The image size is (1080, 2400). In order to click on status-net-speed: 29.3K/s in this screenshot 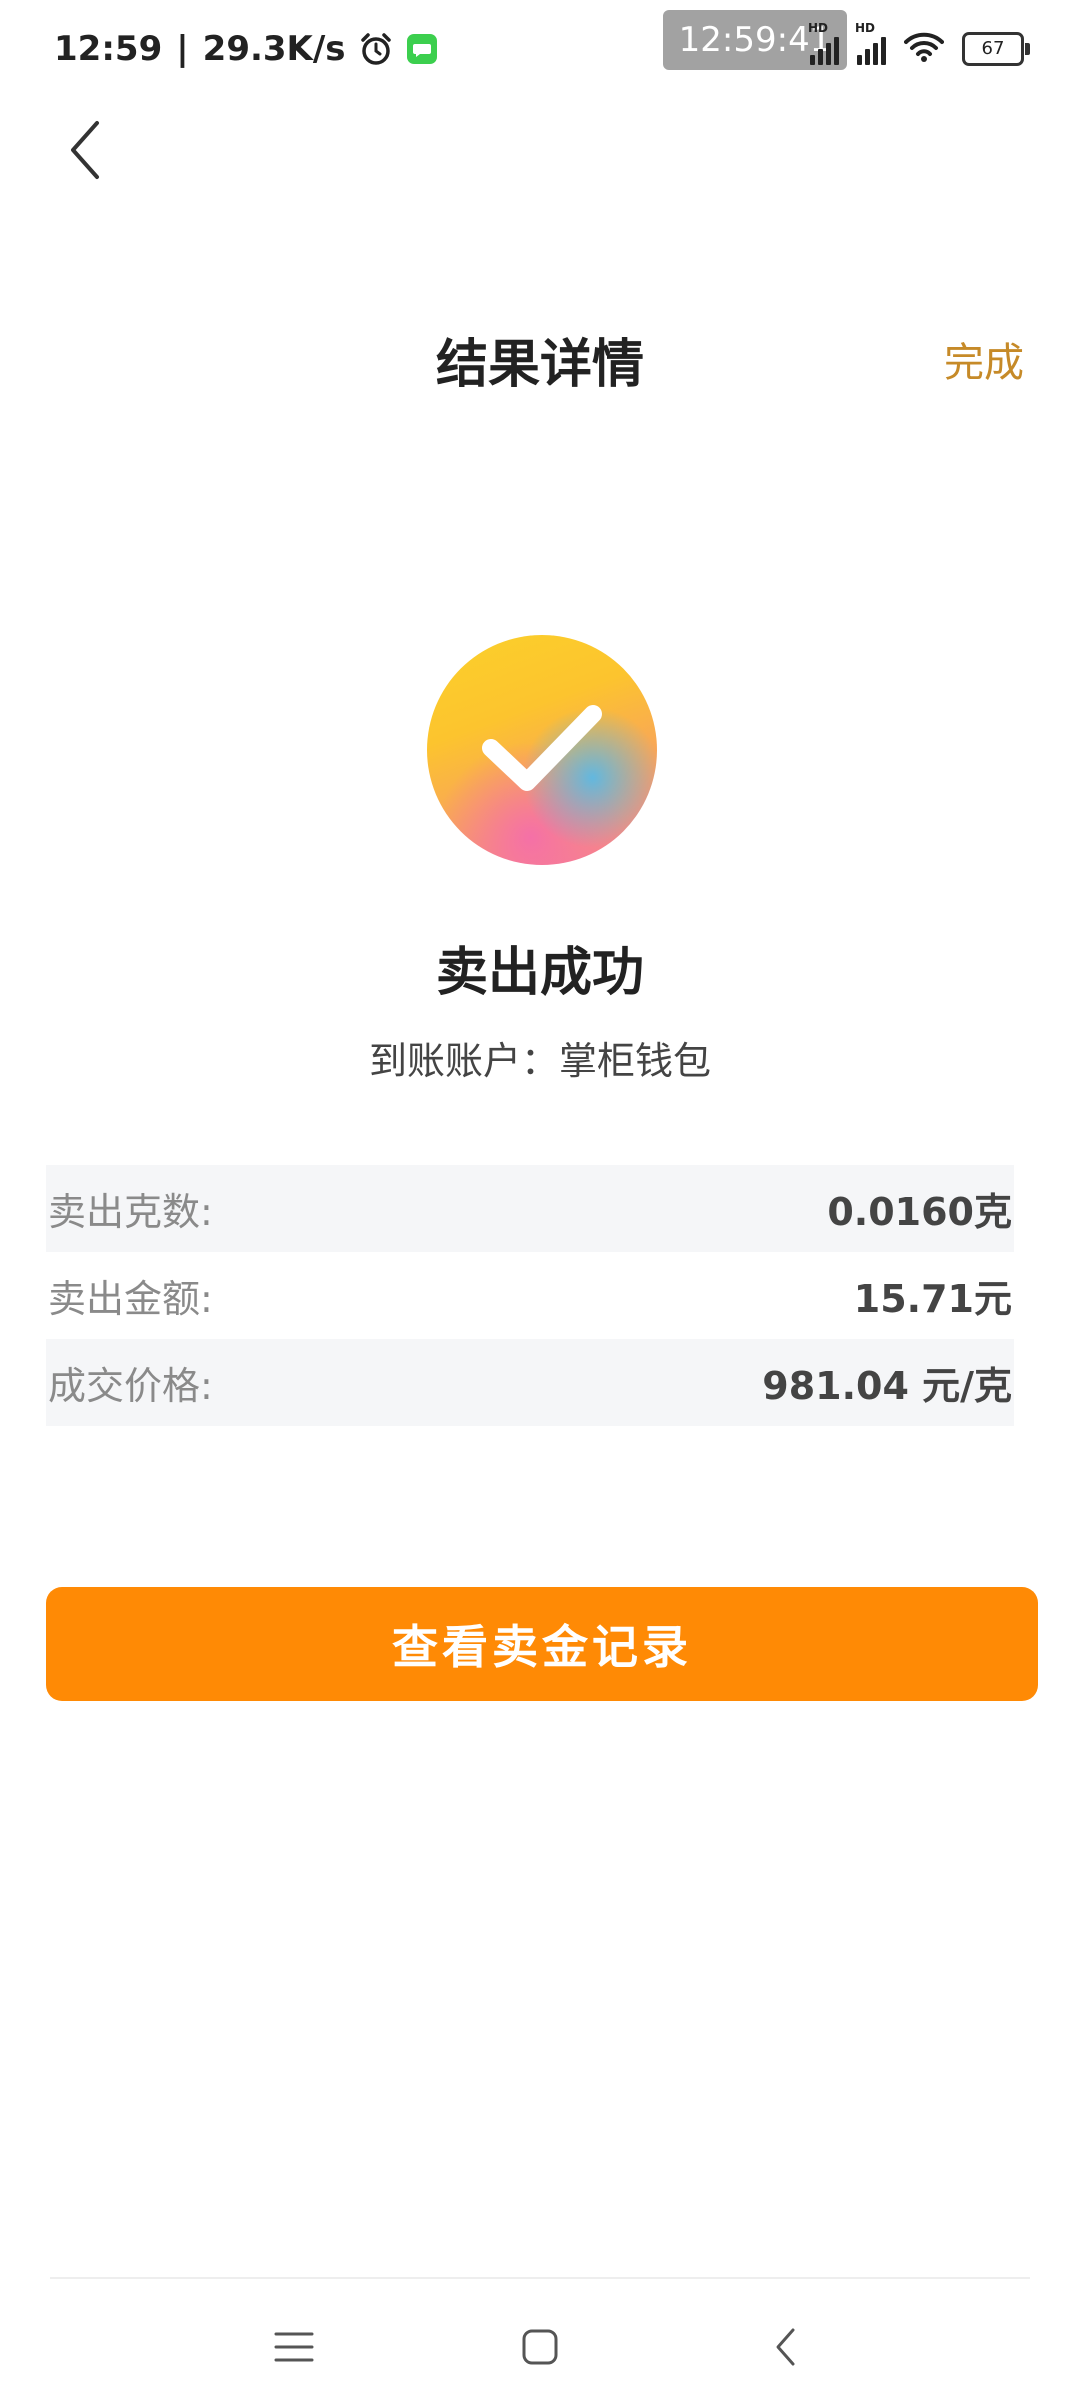, I will do `click(274, 49)`.